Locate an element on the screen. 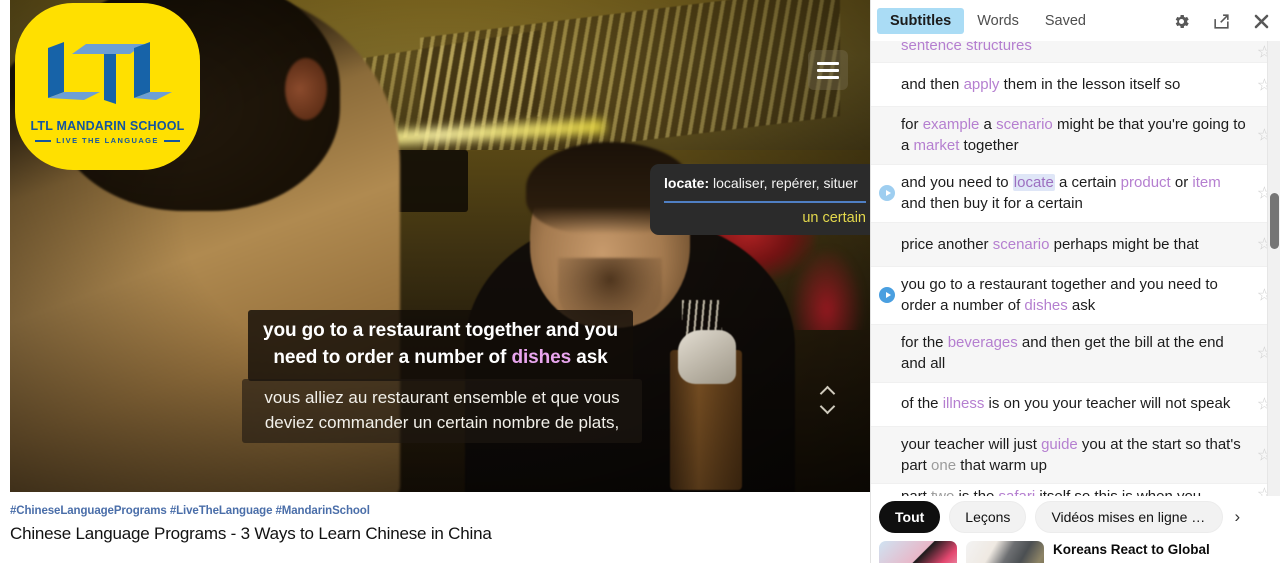 Image resolution: width=1280 pixels, height=563 pixels. subtitle-plain-text: is the is located at coordinates (976, 492).